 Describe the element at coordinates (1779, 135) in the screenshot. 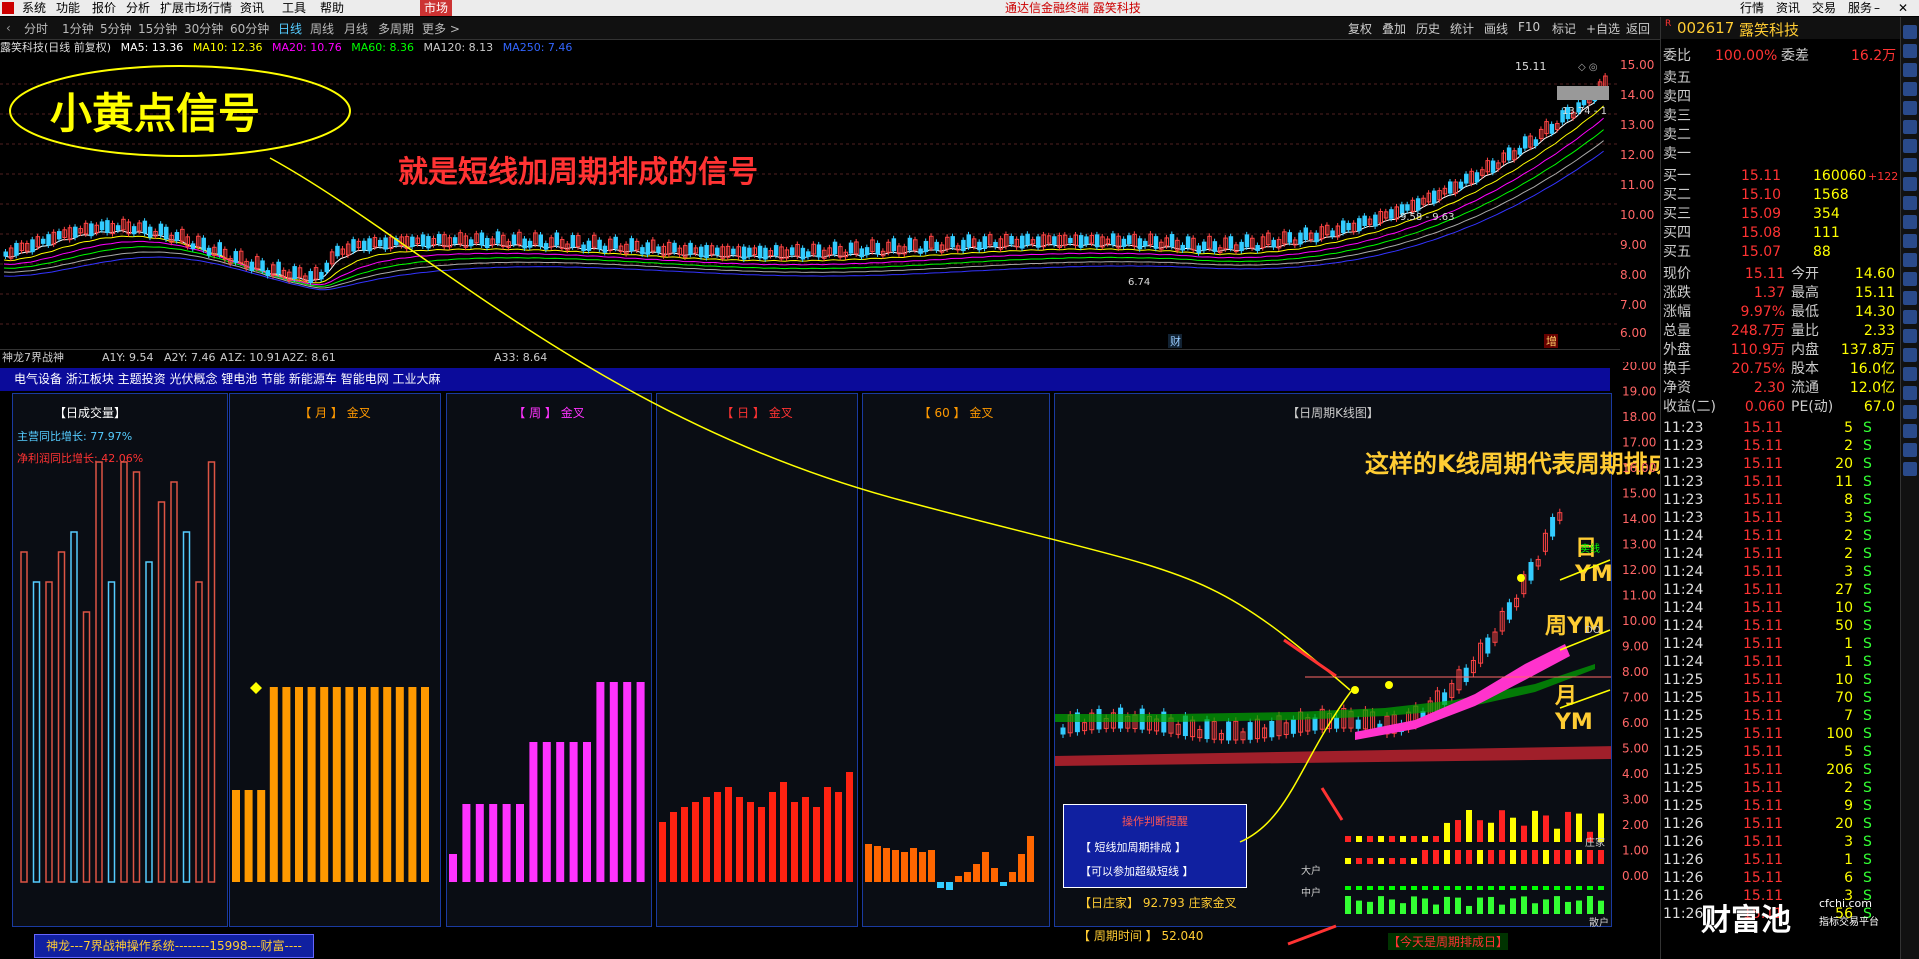

I see `ask-row: 卖二` at that location.